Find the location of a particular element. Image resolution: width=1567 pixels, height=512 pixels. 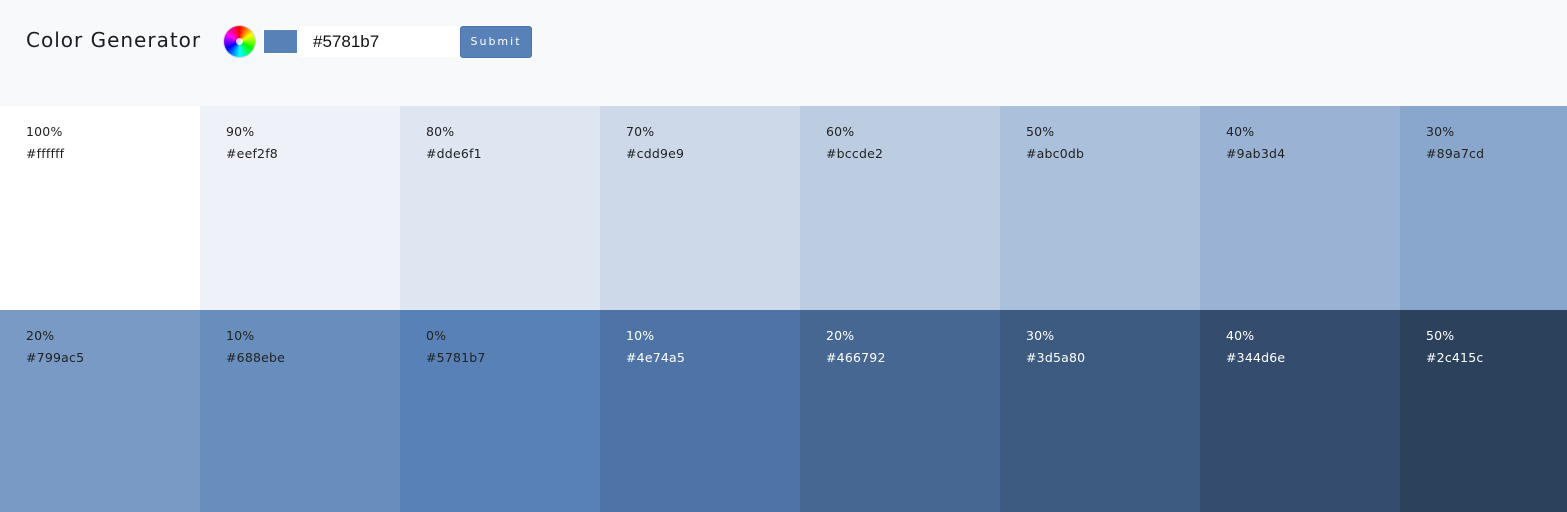

tile-hex: #2c415c is located at coordinates (1455, 357).